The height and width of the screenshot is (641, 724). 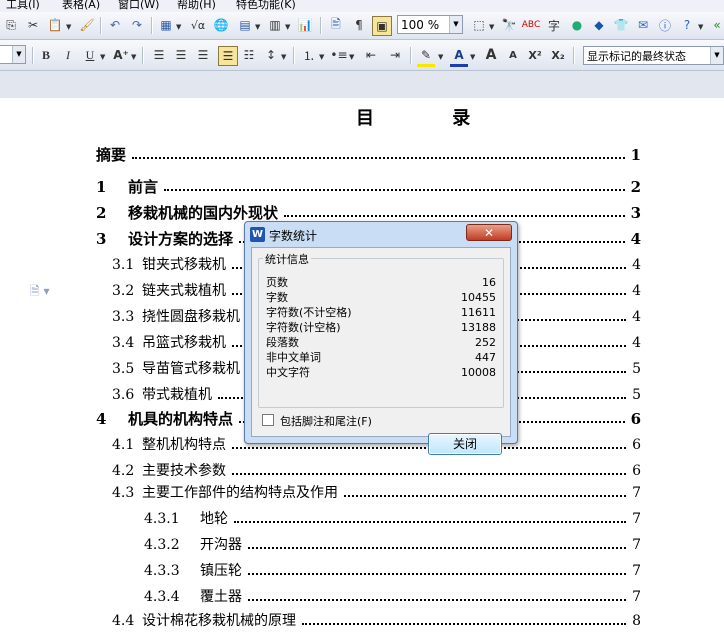 What do you see at coordinates (198, 25) in the screenshot?
I see `formula-icon: √α` at bounding box center [198, 25].